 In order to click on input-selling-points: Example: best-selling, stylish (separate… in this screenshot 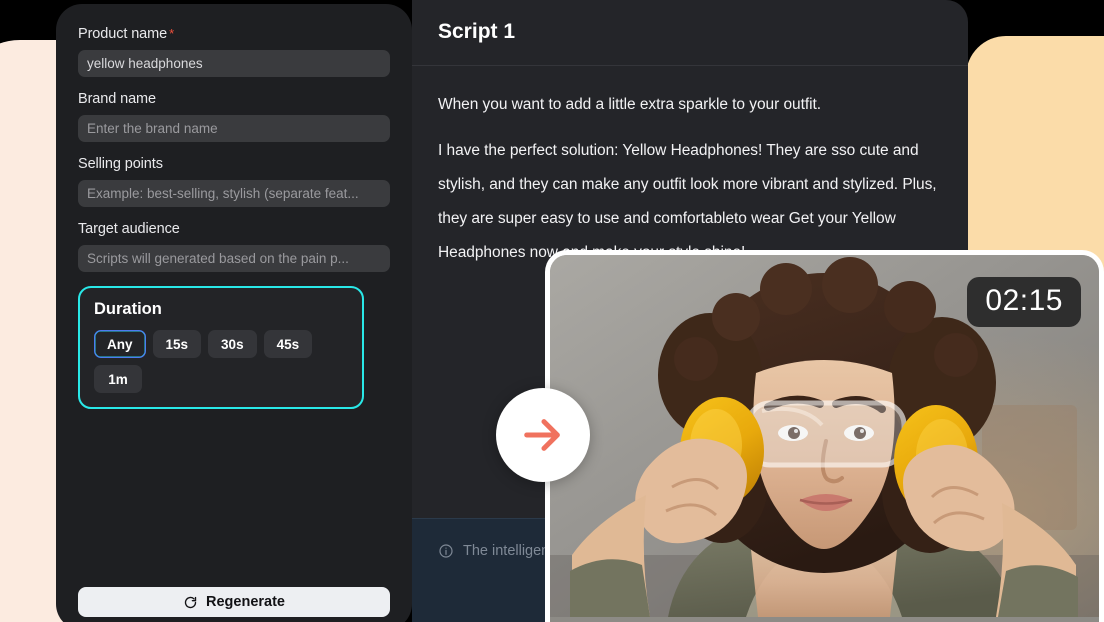, I will do `click(234, 193)`.